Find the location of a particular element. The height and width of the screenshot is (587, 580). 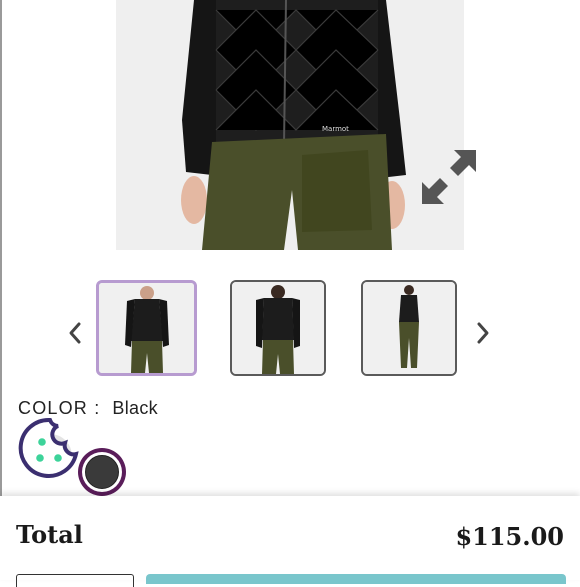

svg-text: Marmot is located at coordinates (335, 129).